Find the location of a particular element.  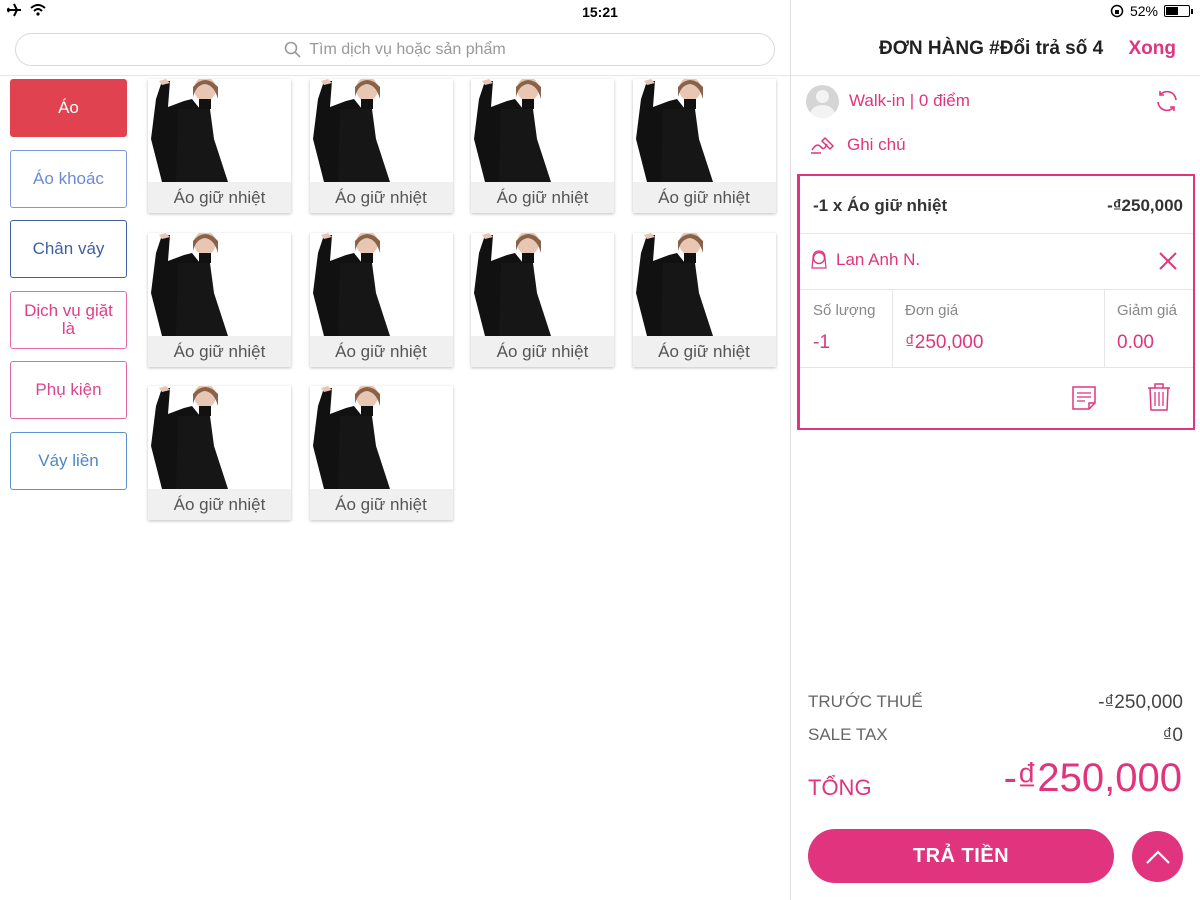

quantity-value: -1 is located at coordinates (821, 342).